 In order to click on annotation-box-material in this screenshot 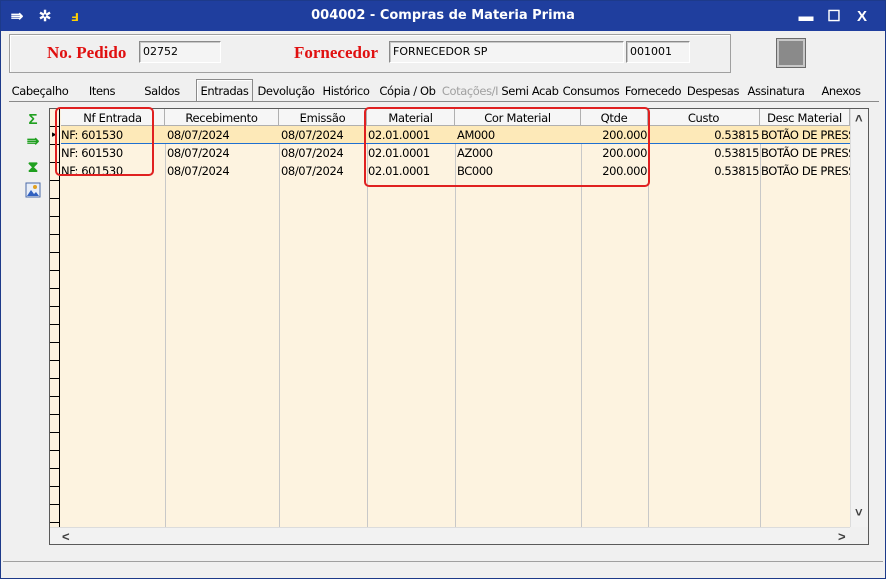, I will do `click(507, 147)`.